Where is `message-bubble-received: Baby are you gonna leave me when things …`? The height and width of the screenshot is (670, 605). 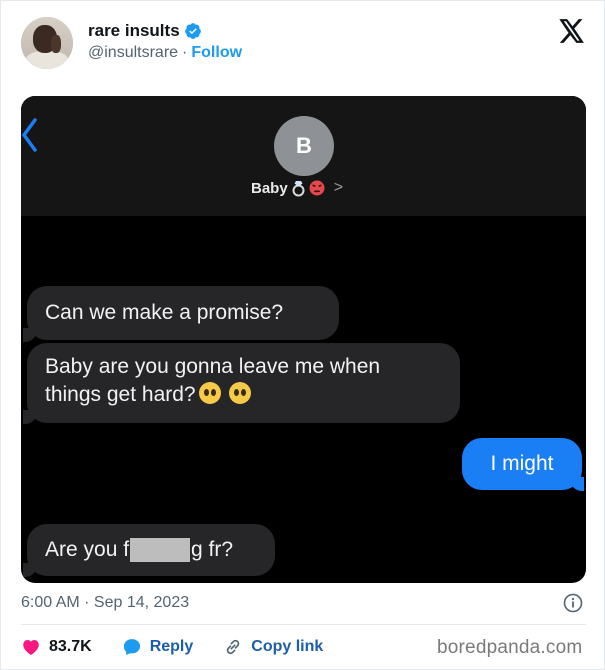 message-bubble-received: Baby are you gonna leave me when things … is located at coordinates (243, 383).